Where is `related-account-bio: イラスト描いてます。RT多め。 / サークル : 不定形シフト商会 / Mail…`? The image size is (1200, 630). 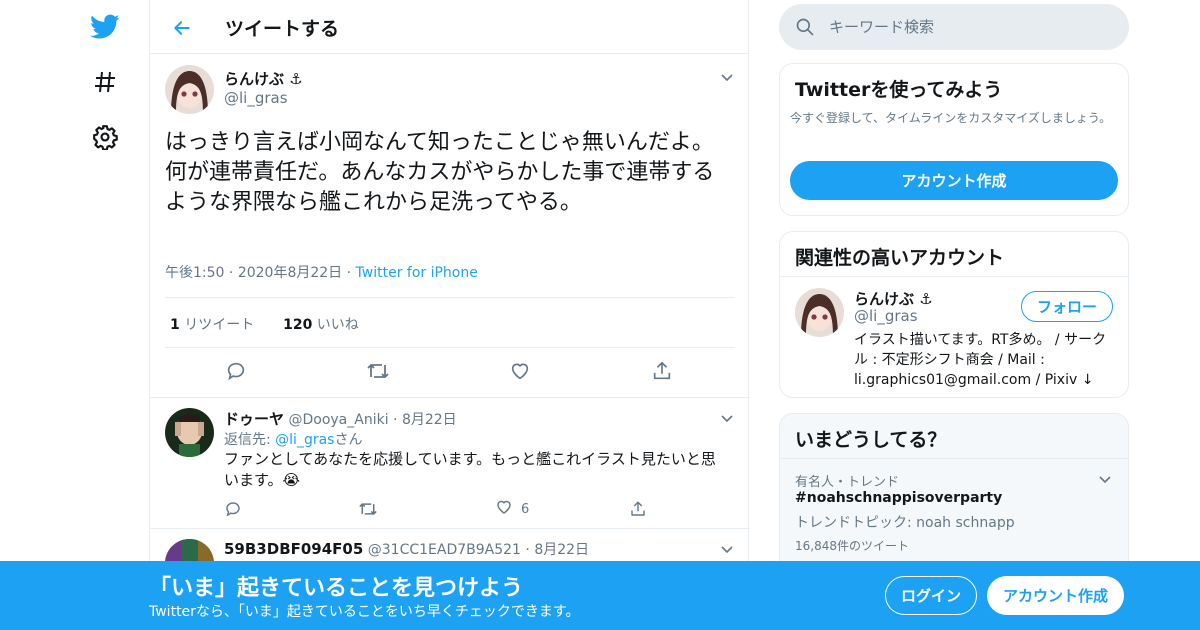 related-account-bio: イラスト描いてます。RT多め。 / サークル : 不定形シフト商会 / Mail… is located at coordinates (980, 360).